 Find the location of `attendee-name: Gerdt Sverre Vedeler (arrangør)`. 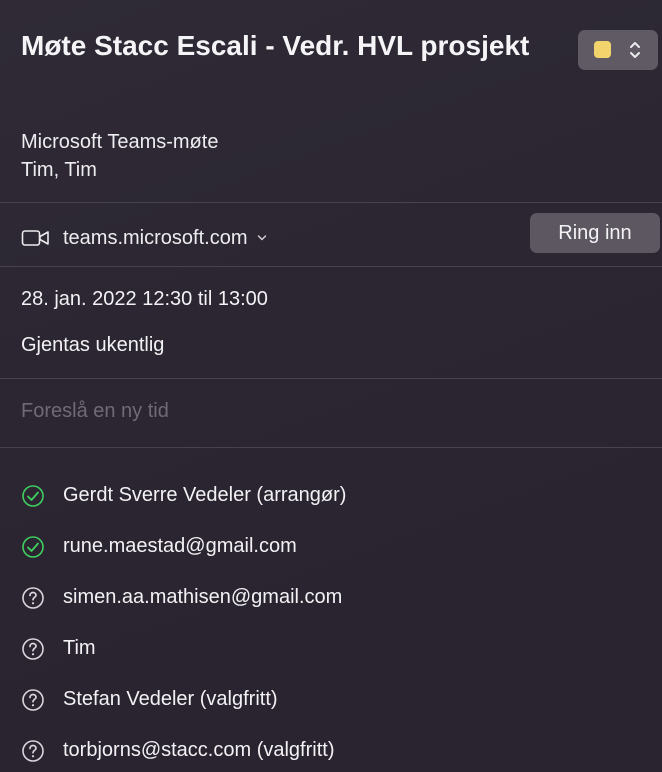

attendee-name: Gerdt Sverre Vedeler (arrangør) is located at coordinates (205, 495).